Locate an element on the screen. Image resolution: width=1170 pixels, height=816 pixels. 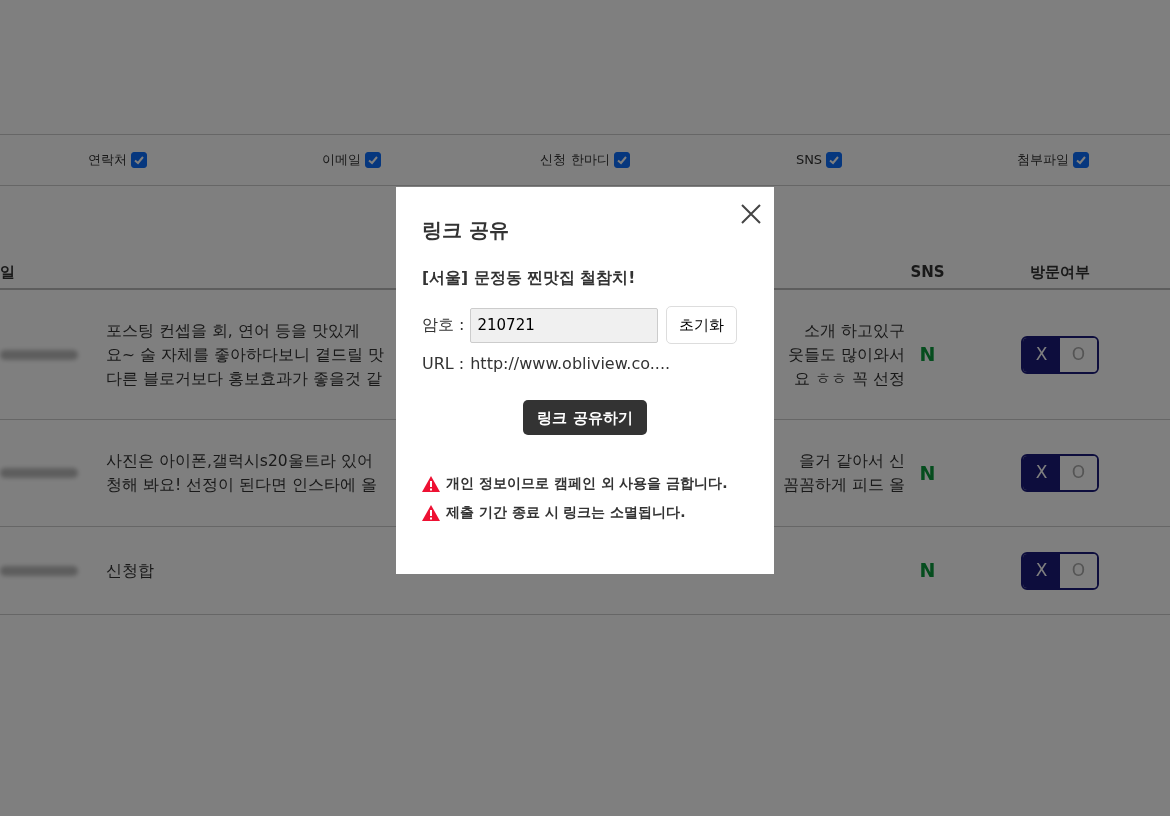
comment-text: 다른 블로거보다 홍보효과가 좋을것 같 is located at coordinates (244, 379).